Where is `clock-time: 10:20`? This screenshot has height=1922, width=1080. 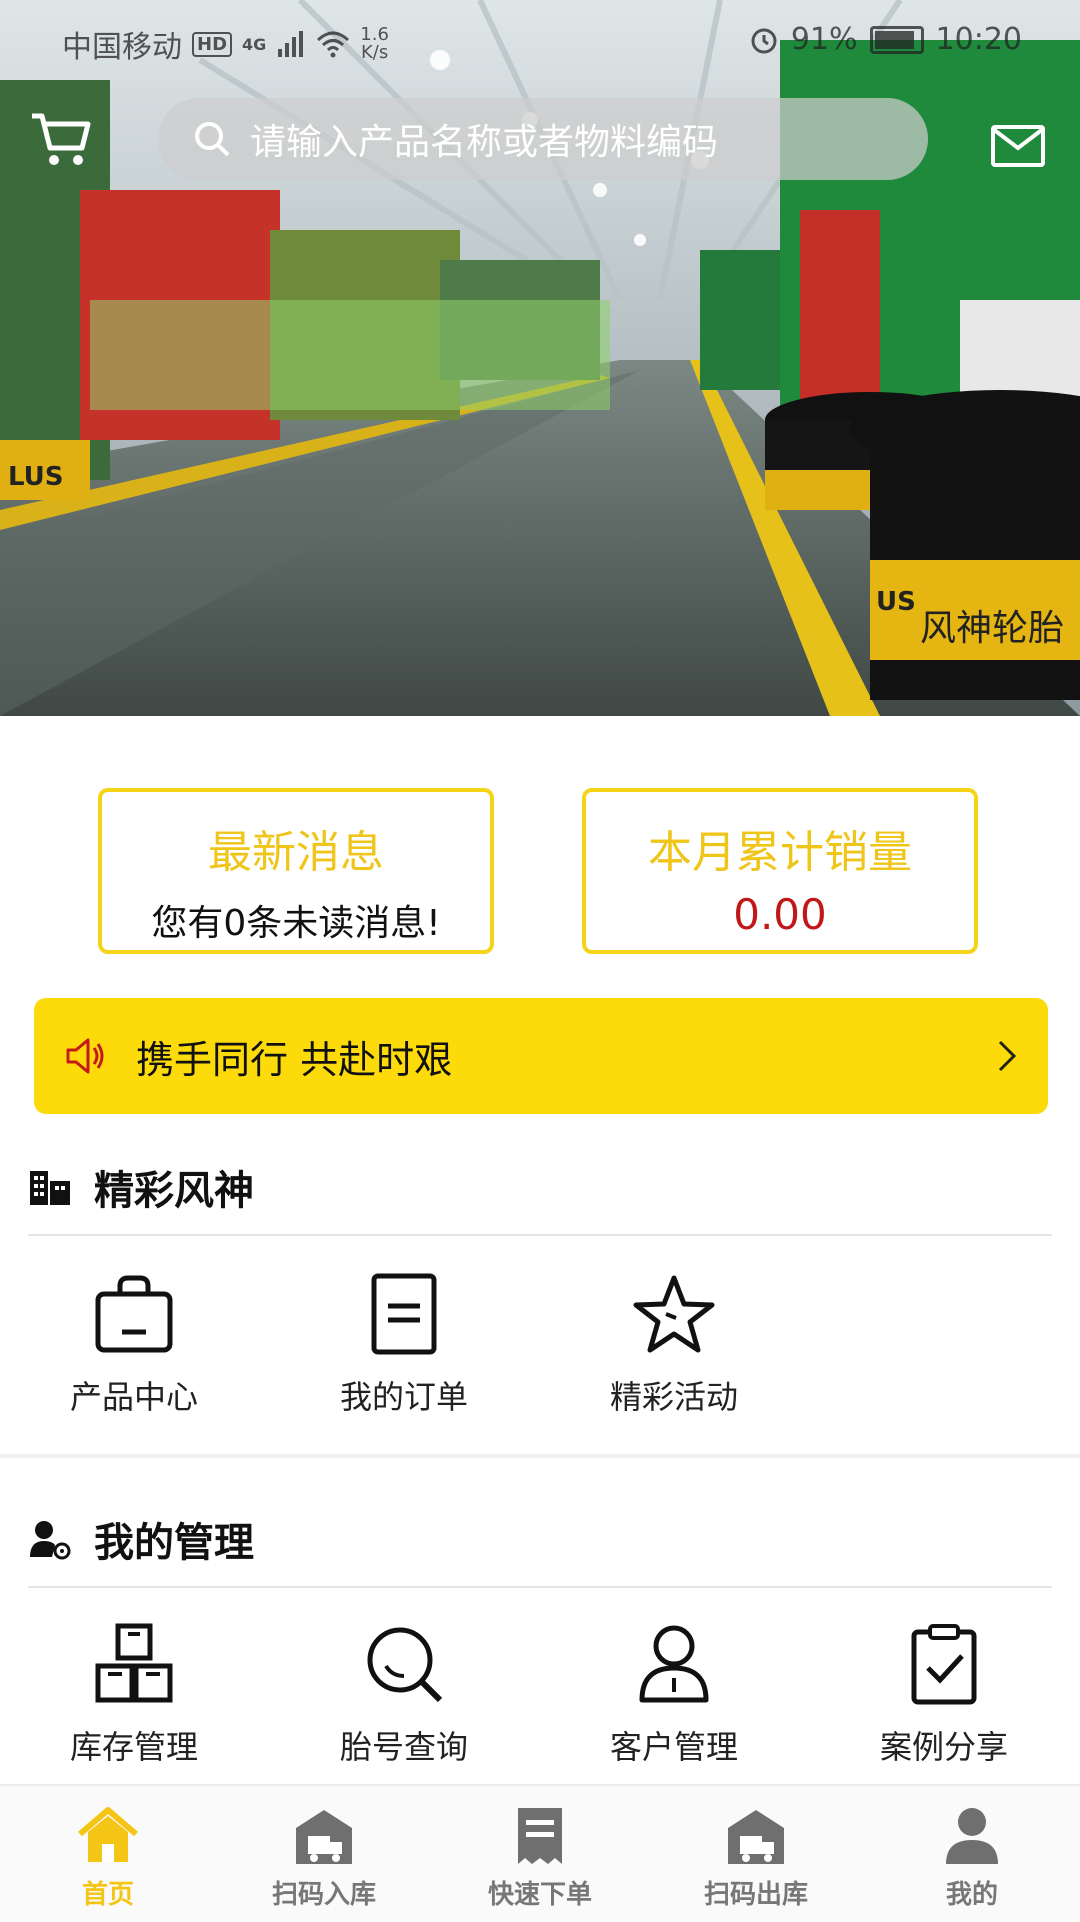 clock-time: 10:20 is located at coordinates (978, 39).